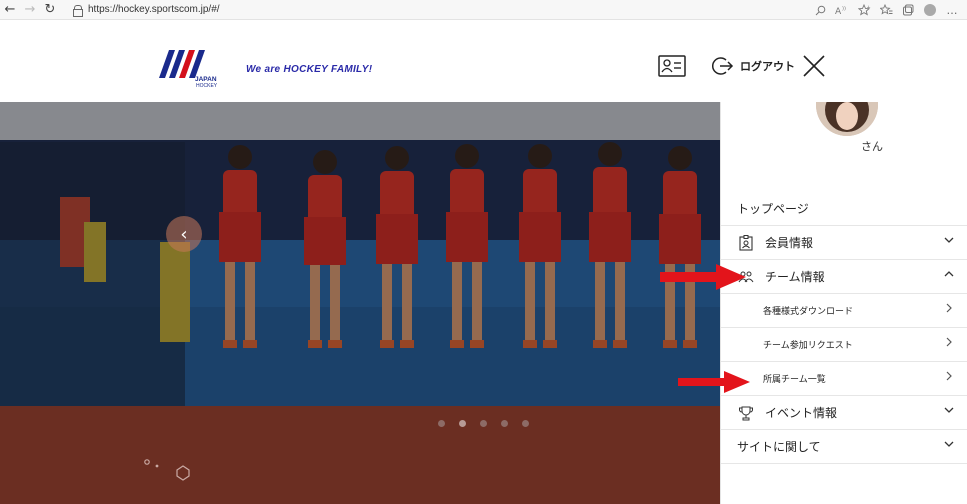 The image size is (967, 504). What do you see at coordinates (844, 243) in the screenshot?
I see `menu-item-member-info: 会員情報` at bounding box center [844, 243].